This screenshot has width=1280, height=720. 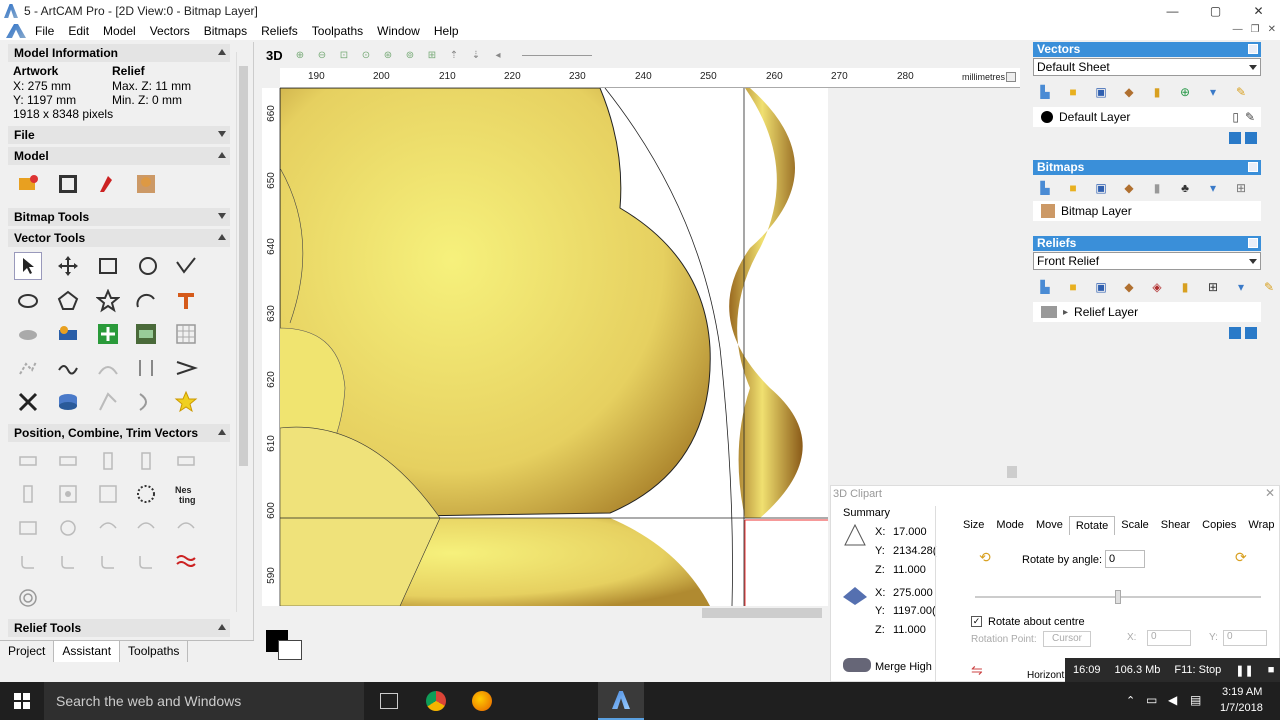 What do you see at coordinates (146, 461) in the screenshot?
I see `align-middle-icon` at bounding box center [146, 461].